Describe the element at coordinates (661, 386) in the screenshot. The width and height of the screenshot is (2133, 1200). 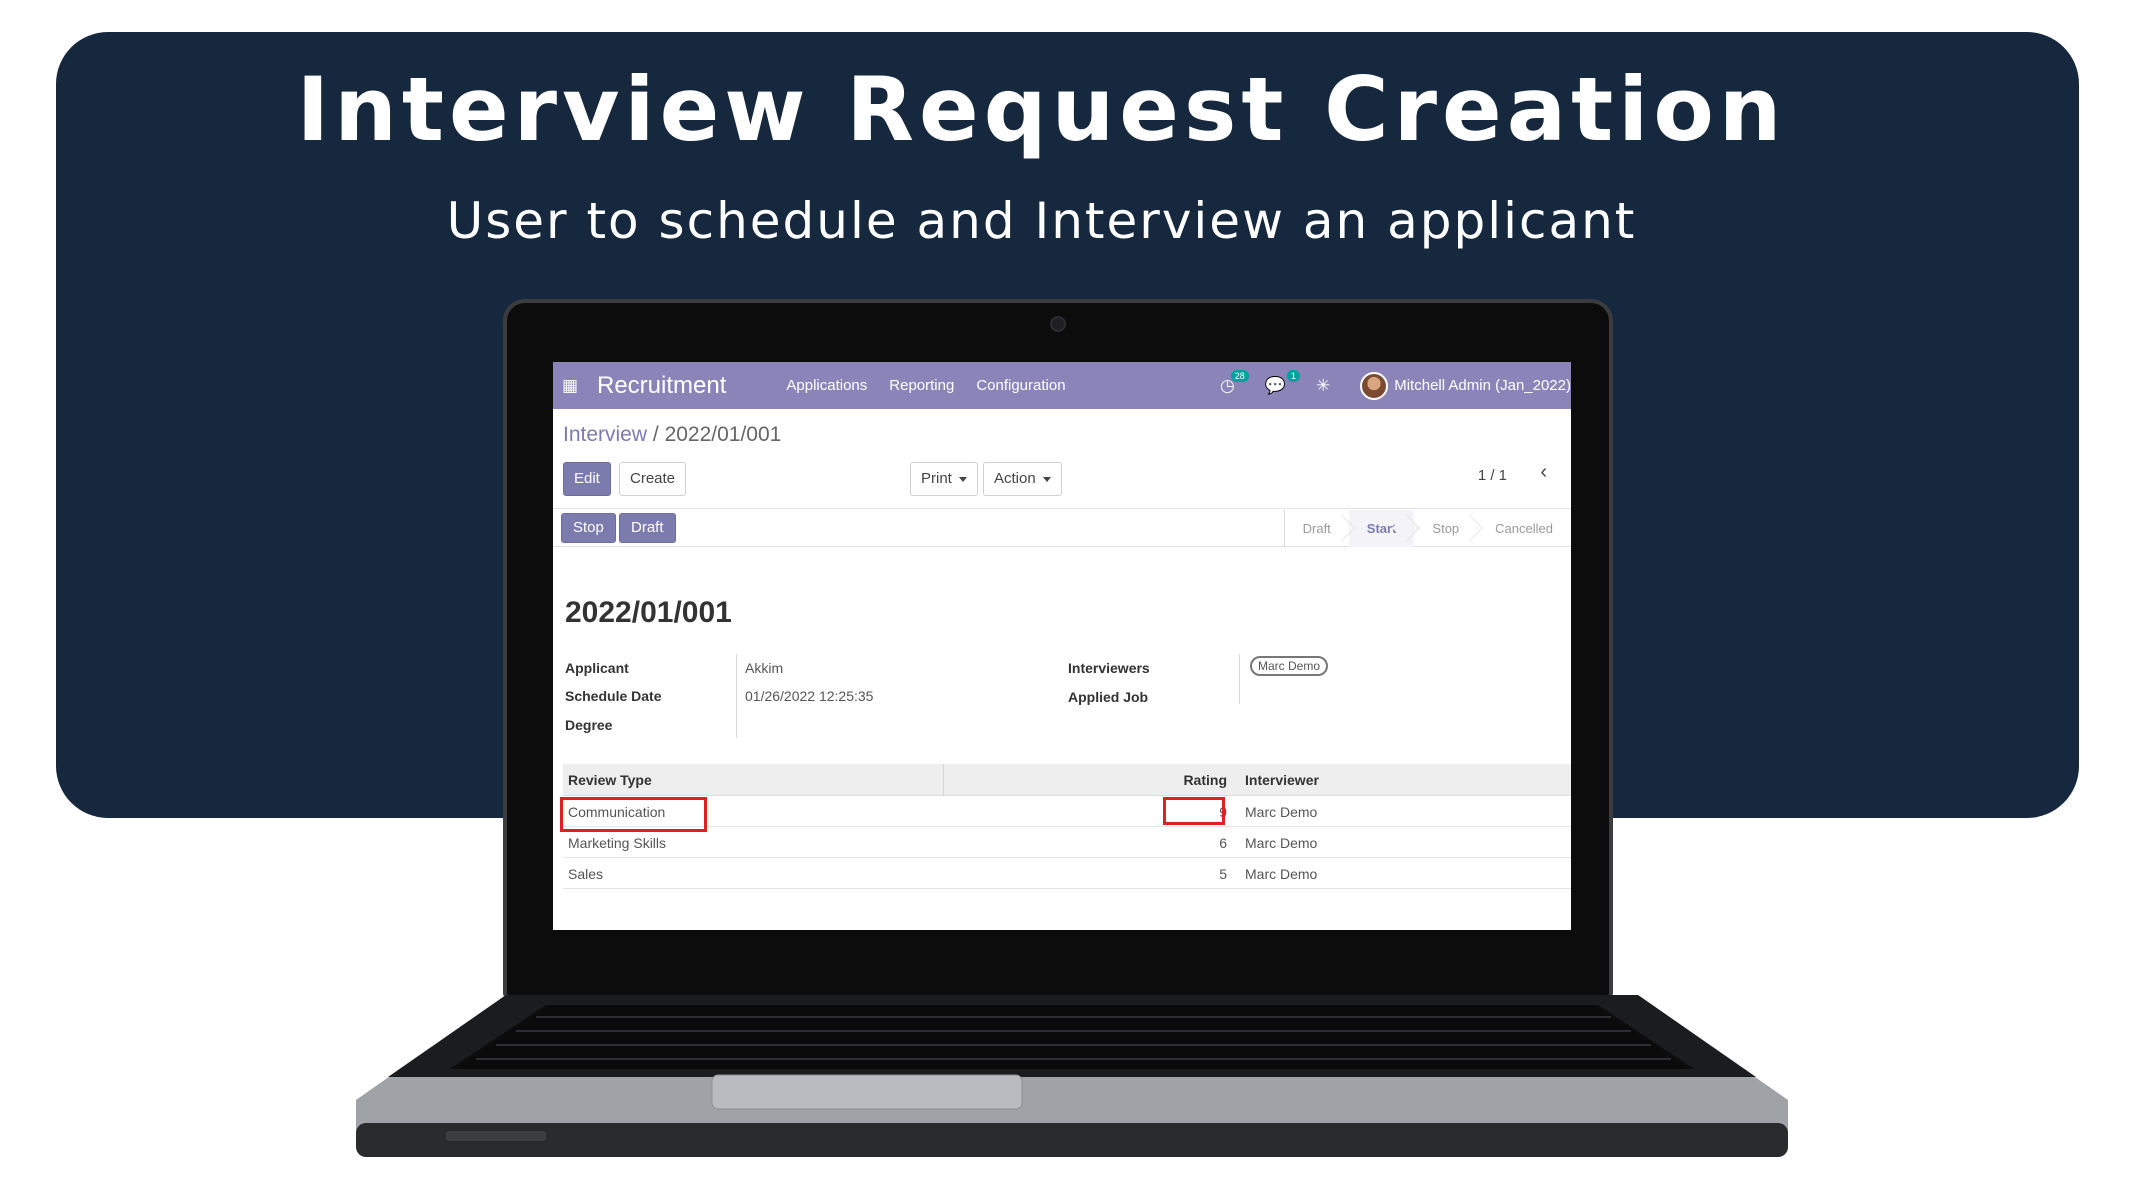
I see `app-name: Recruitment` at that location.